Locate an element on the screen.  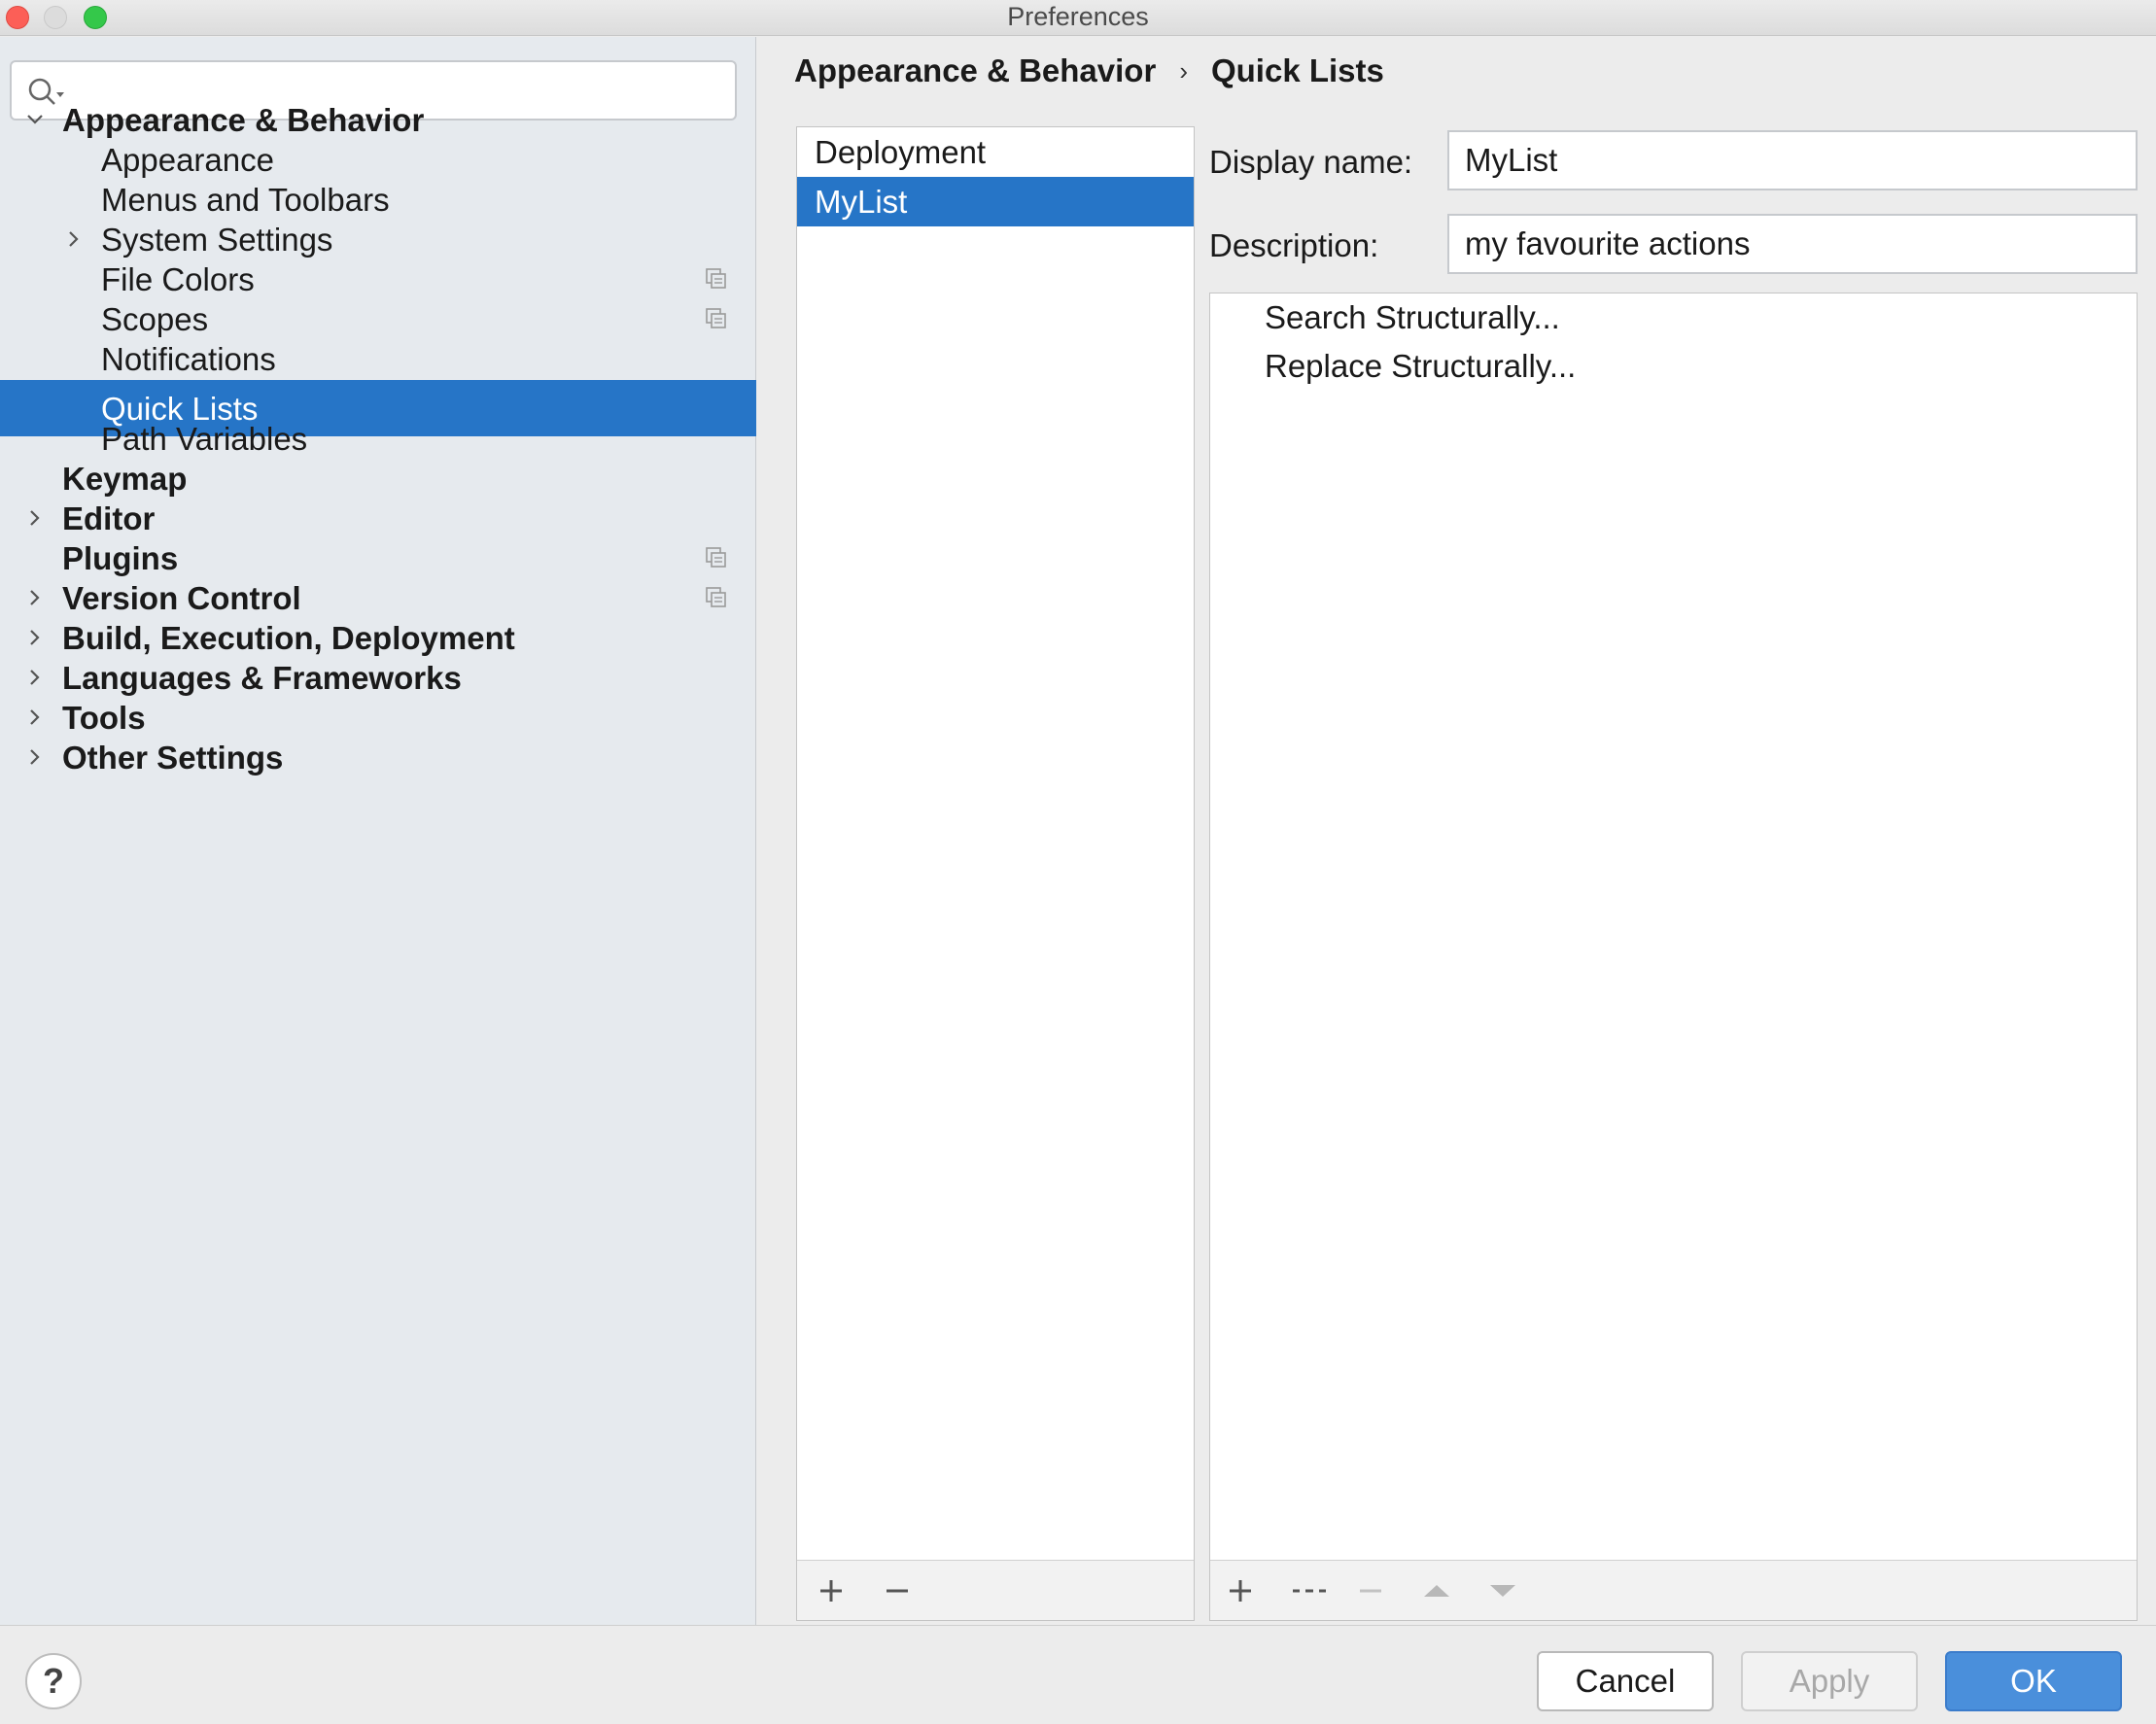
tree-item-label: Other Settings is located at coordinates (173, 758).